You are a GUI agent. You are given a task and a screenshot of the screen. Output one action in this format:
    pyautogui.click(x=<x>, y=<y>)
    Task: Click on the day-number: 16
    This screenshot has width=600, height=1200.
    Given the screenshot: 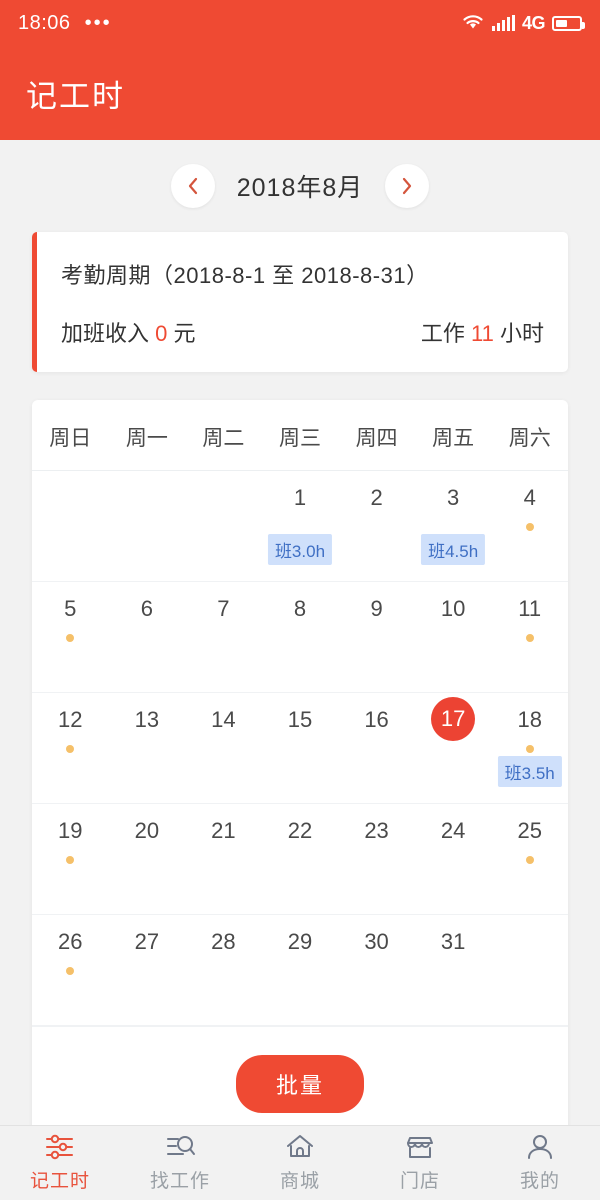 What is the action you would take?
    pyautogui.click(x=376, y=719)
    